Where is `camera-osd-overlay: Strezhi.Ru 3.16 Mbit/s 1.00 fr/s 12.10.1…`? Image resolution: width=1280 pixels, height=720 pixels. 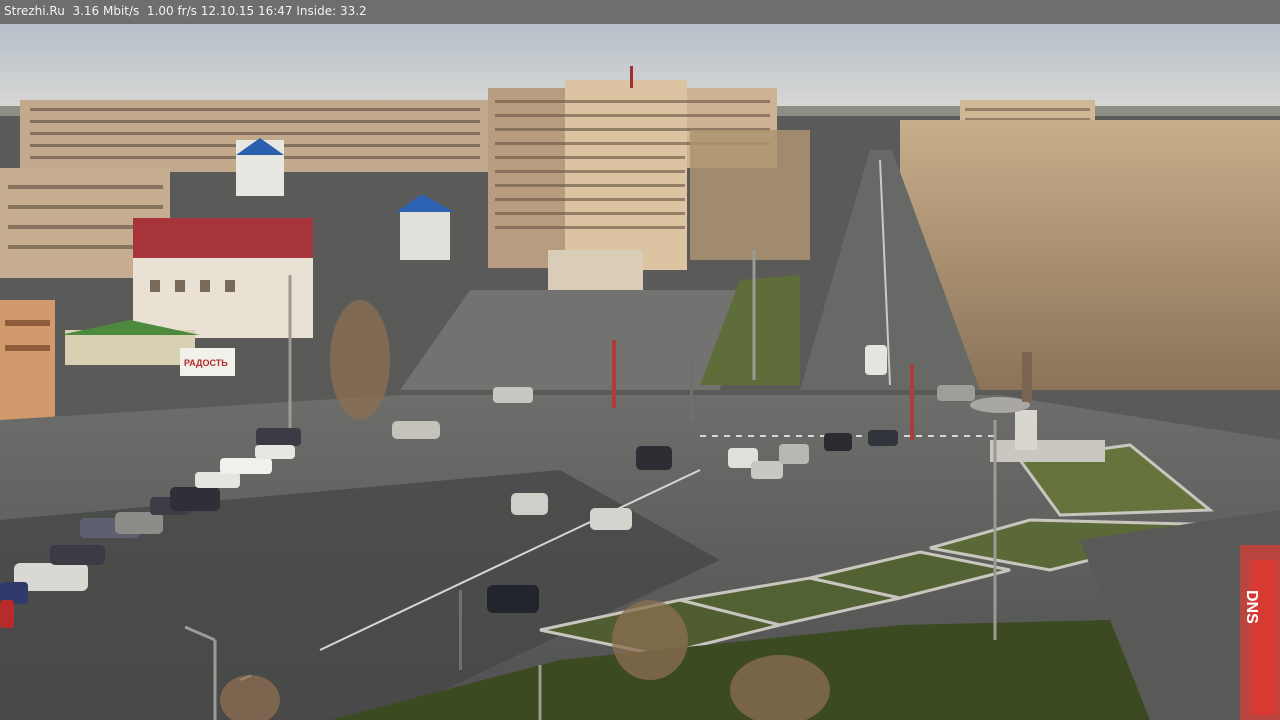
camera-osd-overlay: Strezhi.Ru 3.16 Mbit/s 1.00 fr/s 12.10.1… is located at coordinates (640, 12).